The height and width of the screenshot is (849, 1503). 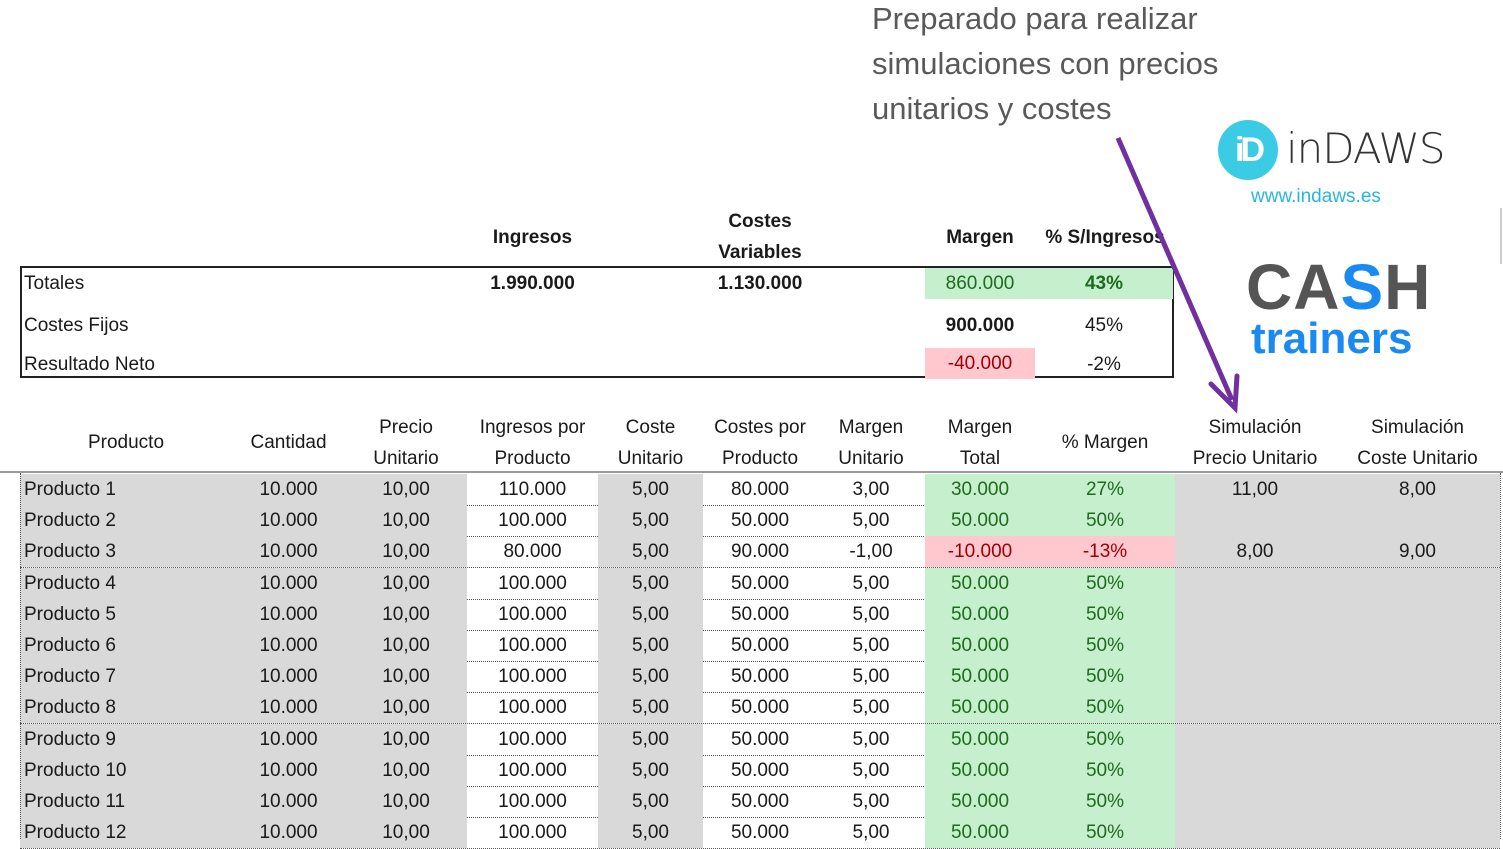 I want to click on summary-totales-costes-variables: 1.130.000, so click(x=760, y=283).